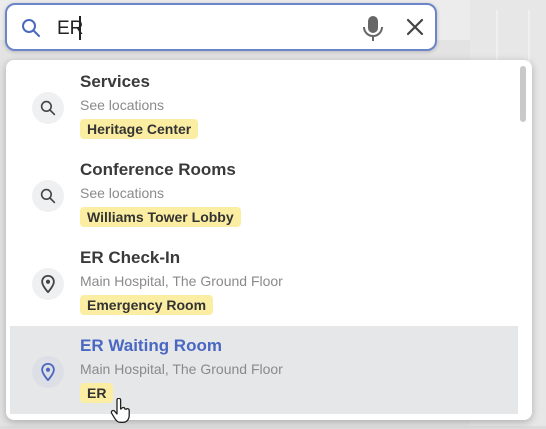 The image size is (546, 429). I want to click on result-tag: ER, so click(97, 393).